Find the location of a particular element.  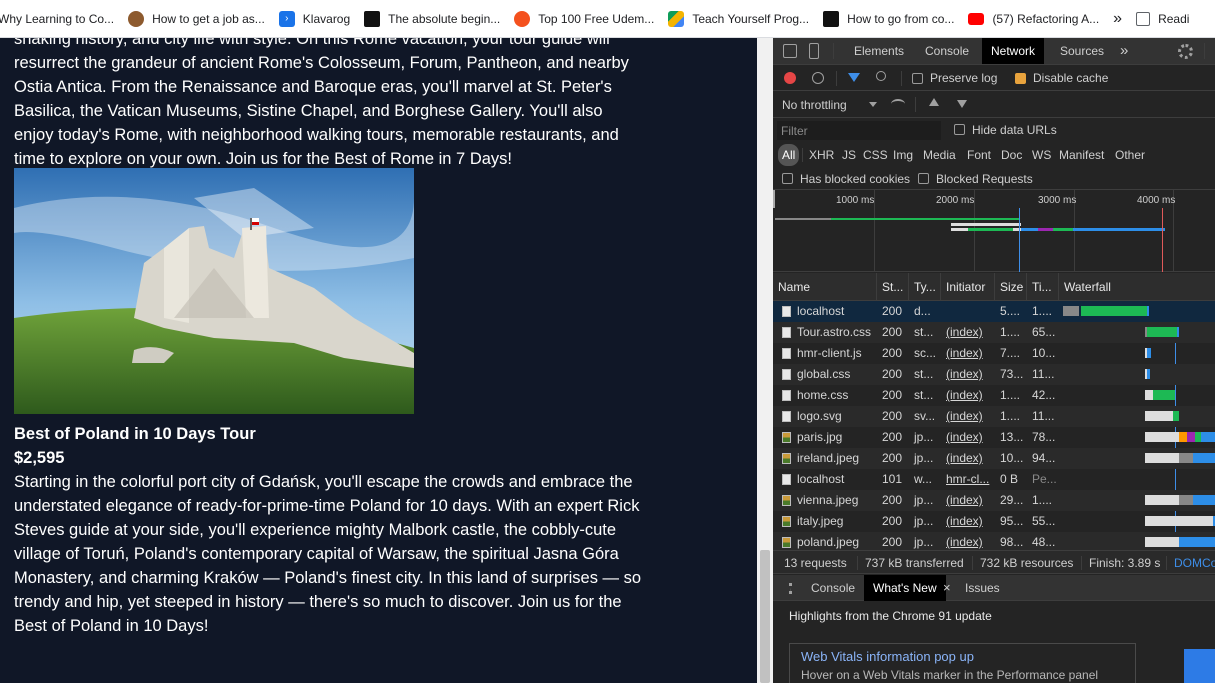

drawer-tab-console: Console is located at coordinates (833, 588).